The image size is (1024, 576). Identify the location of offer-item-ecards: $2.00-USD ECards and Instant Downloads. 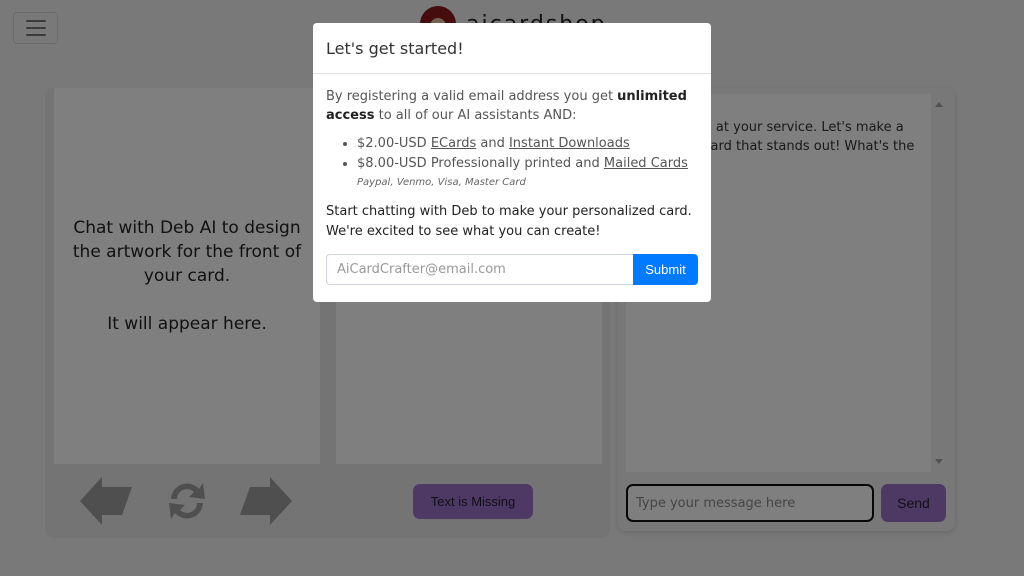
(527, 144).